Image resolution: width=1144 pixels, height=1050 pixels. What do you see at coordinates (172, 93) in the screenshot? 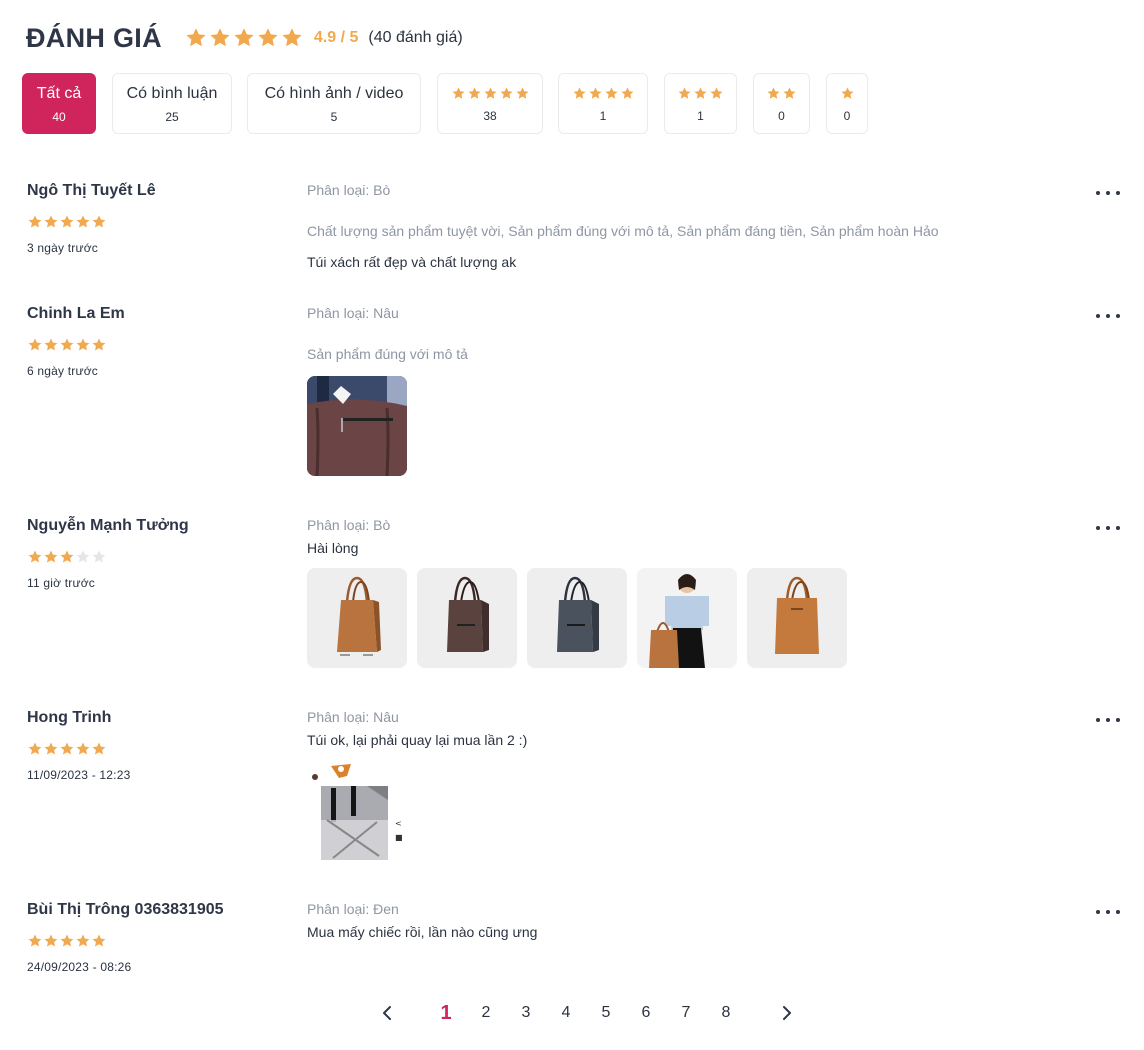
I see `filter-label: Có bình luận` at bounding box center [172, 93].